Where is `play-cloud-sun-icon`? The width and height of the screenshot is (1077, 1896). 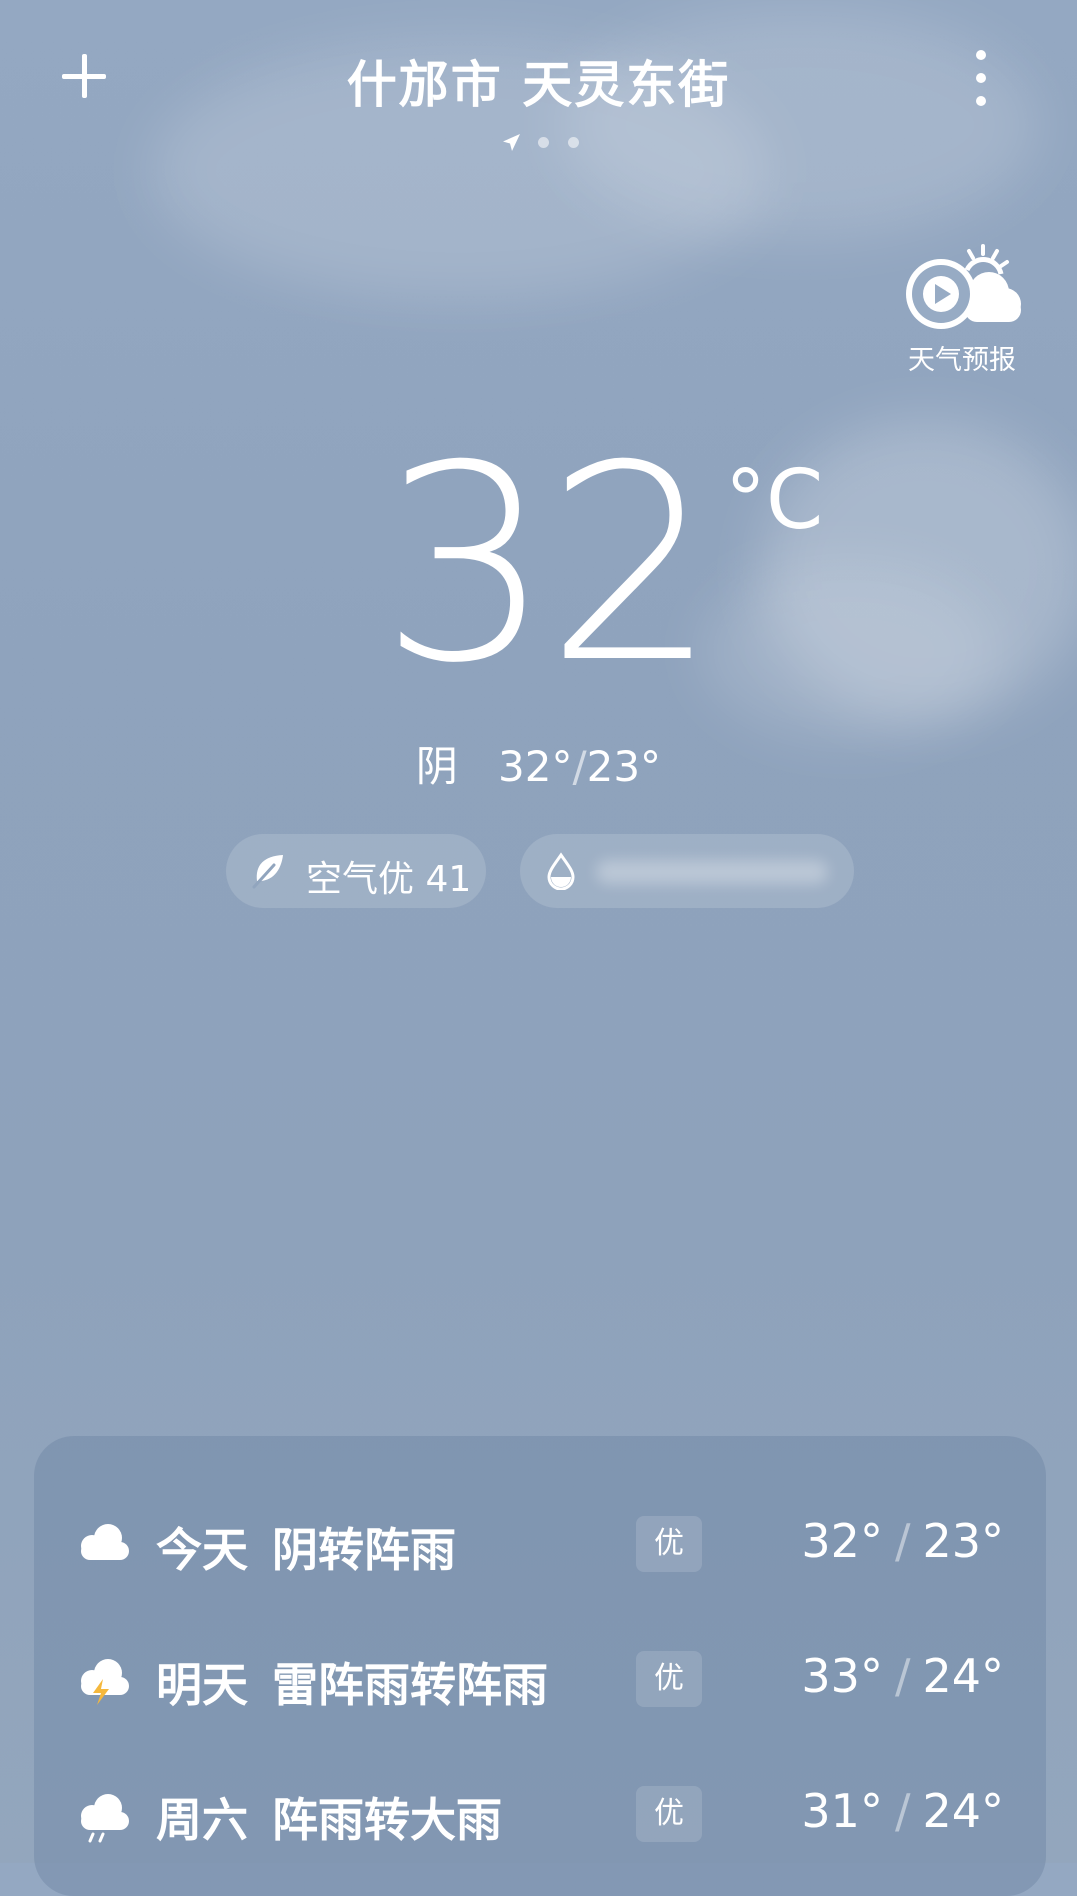
play-cloud-sun-icon is located at coordinates (963, 286).